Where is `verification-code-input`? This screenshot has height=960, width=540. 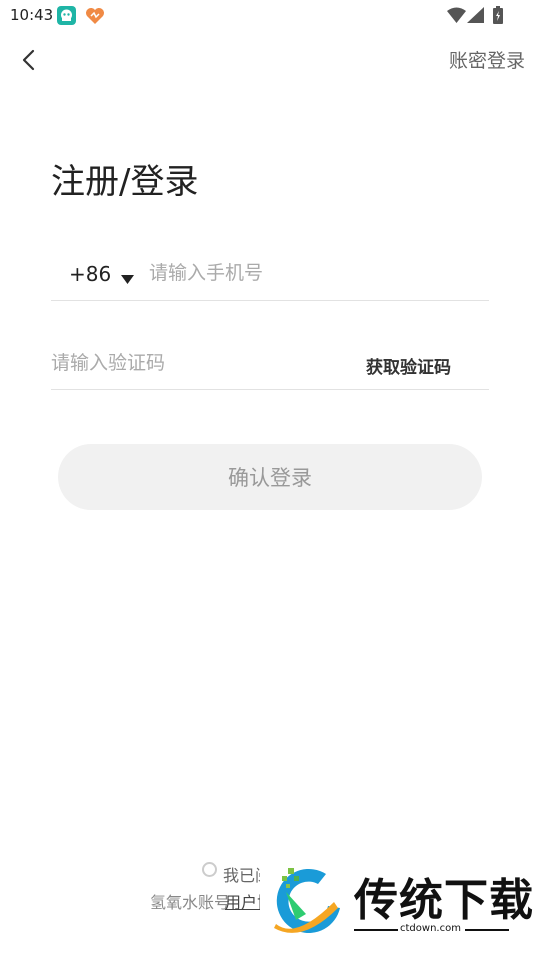
verification-code-input is located at coordinates (201, 363).